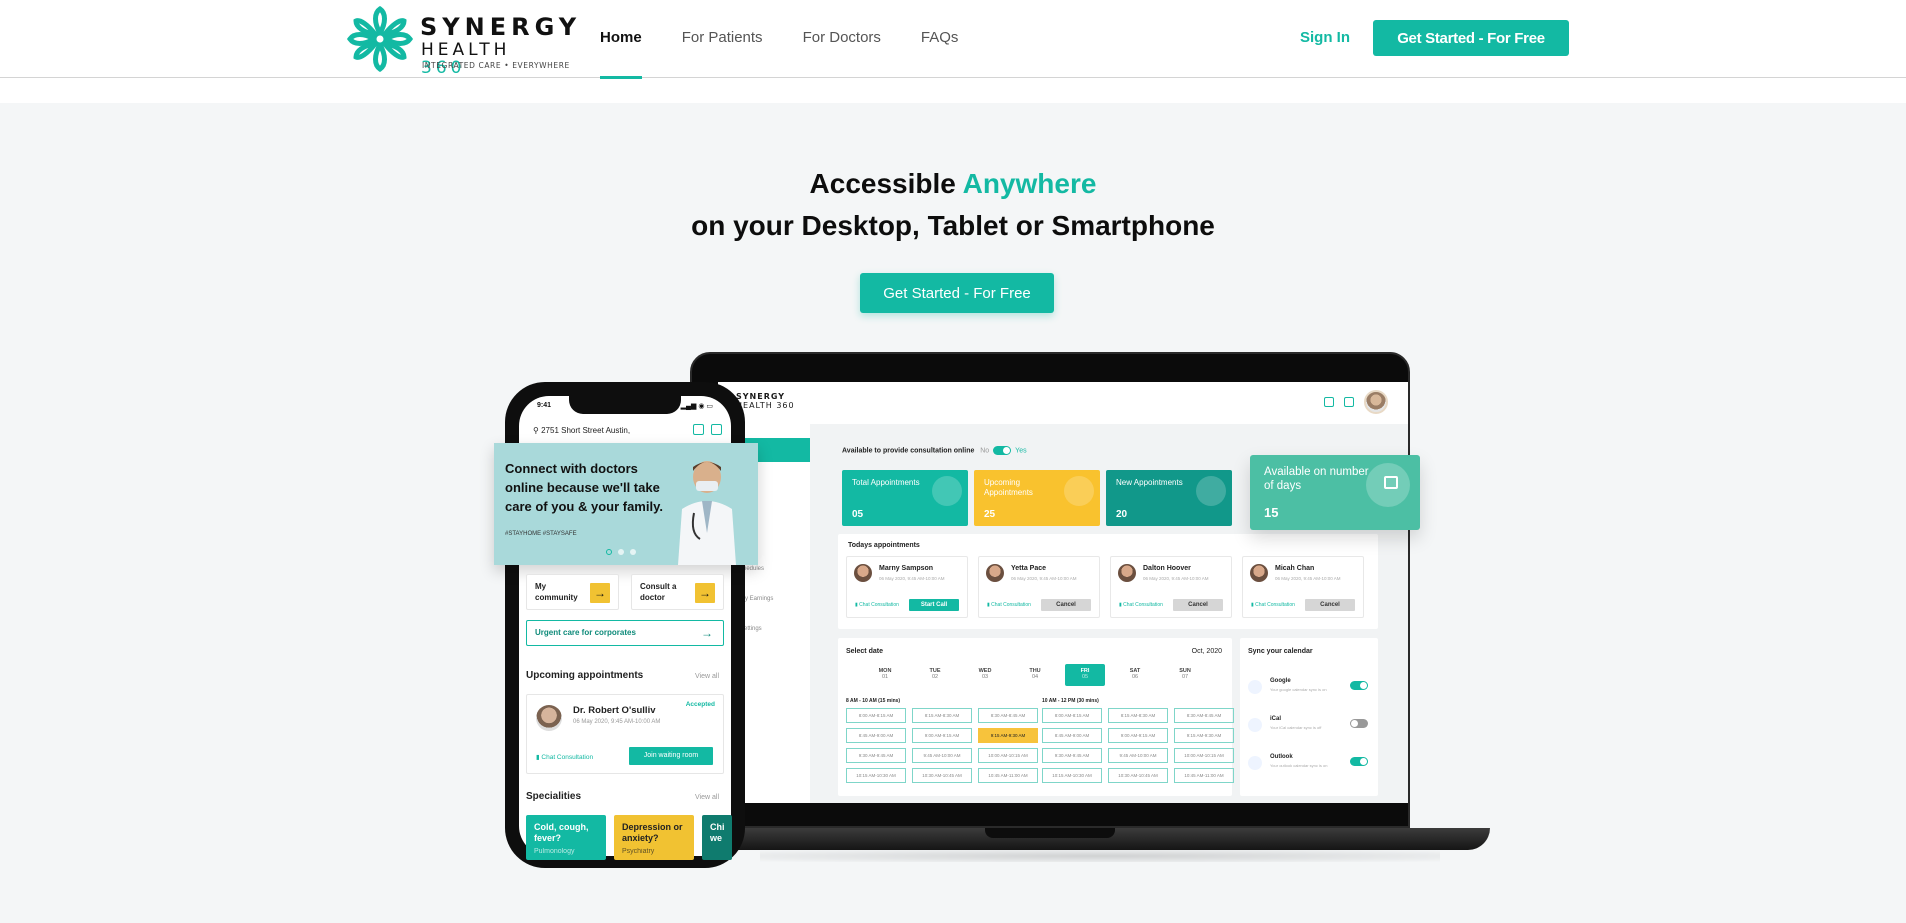  What do you see at coordinates (621, 552) in the screenshot?
I see `carousel-dots` at bounding box center [621, 552].